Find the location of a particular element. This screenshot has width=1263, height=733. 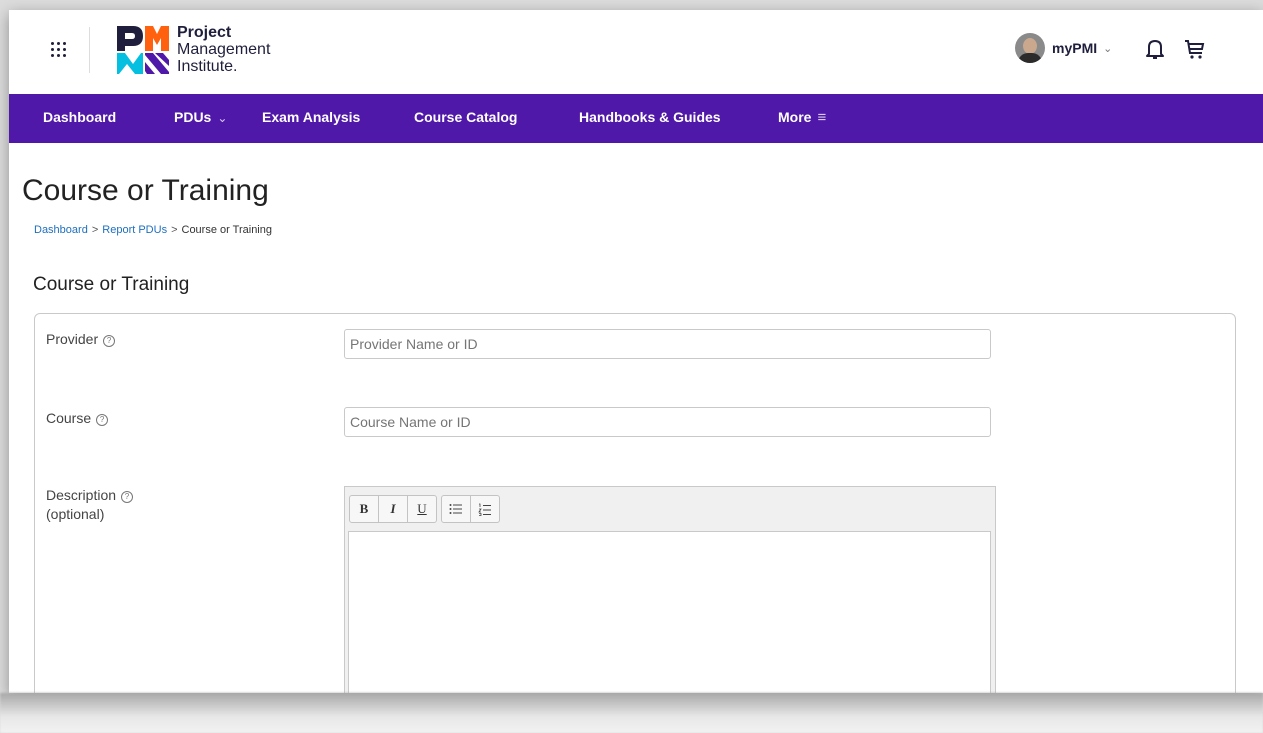

pmi-logo: Project Management Institute. is located at coordinates (200, 50).